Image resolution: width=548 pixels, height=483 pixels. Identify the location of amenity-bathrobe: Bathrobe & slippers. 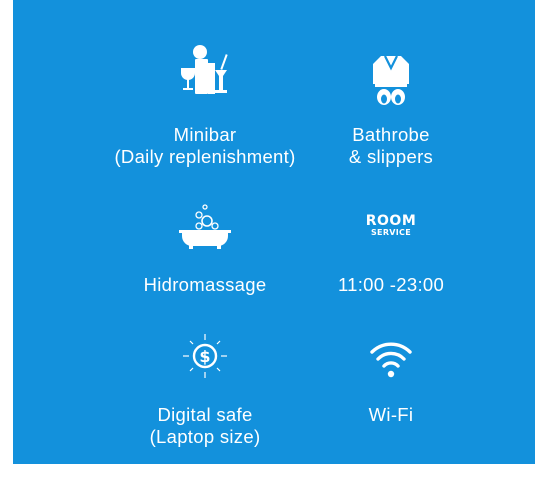
(391, 109).